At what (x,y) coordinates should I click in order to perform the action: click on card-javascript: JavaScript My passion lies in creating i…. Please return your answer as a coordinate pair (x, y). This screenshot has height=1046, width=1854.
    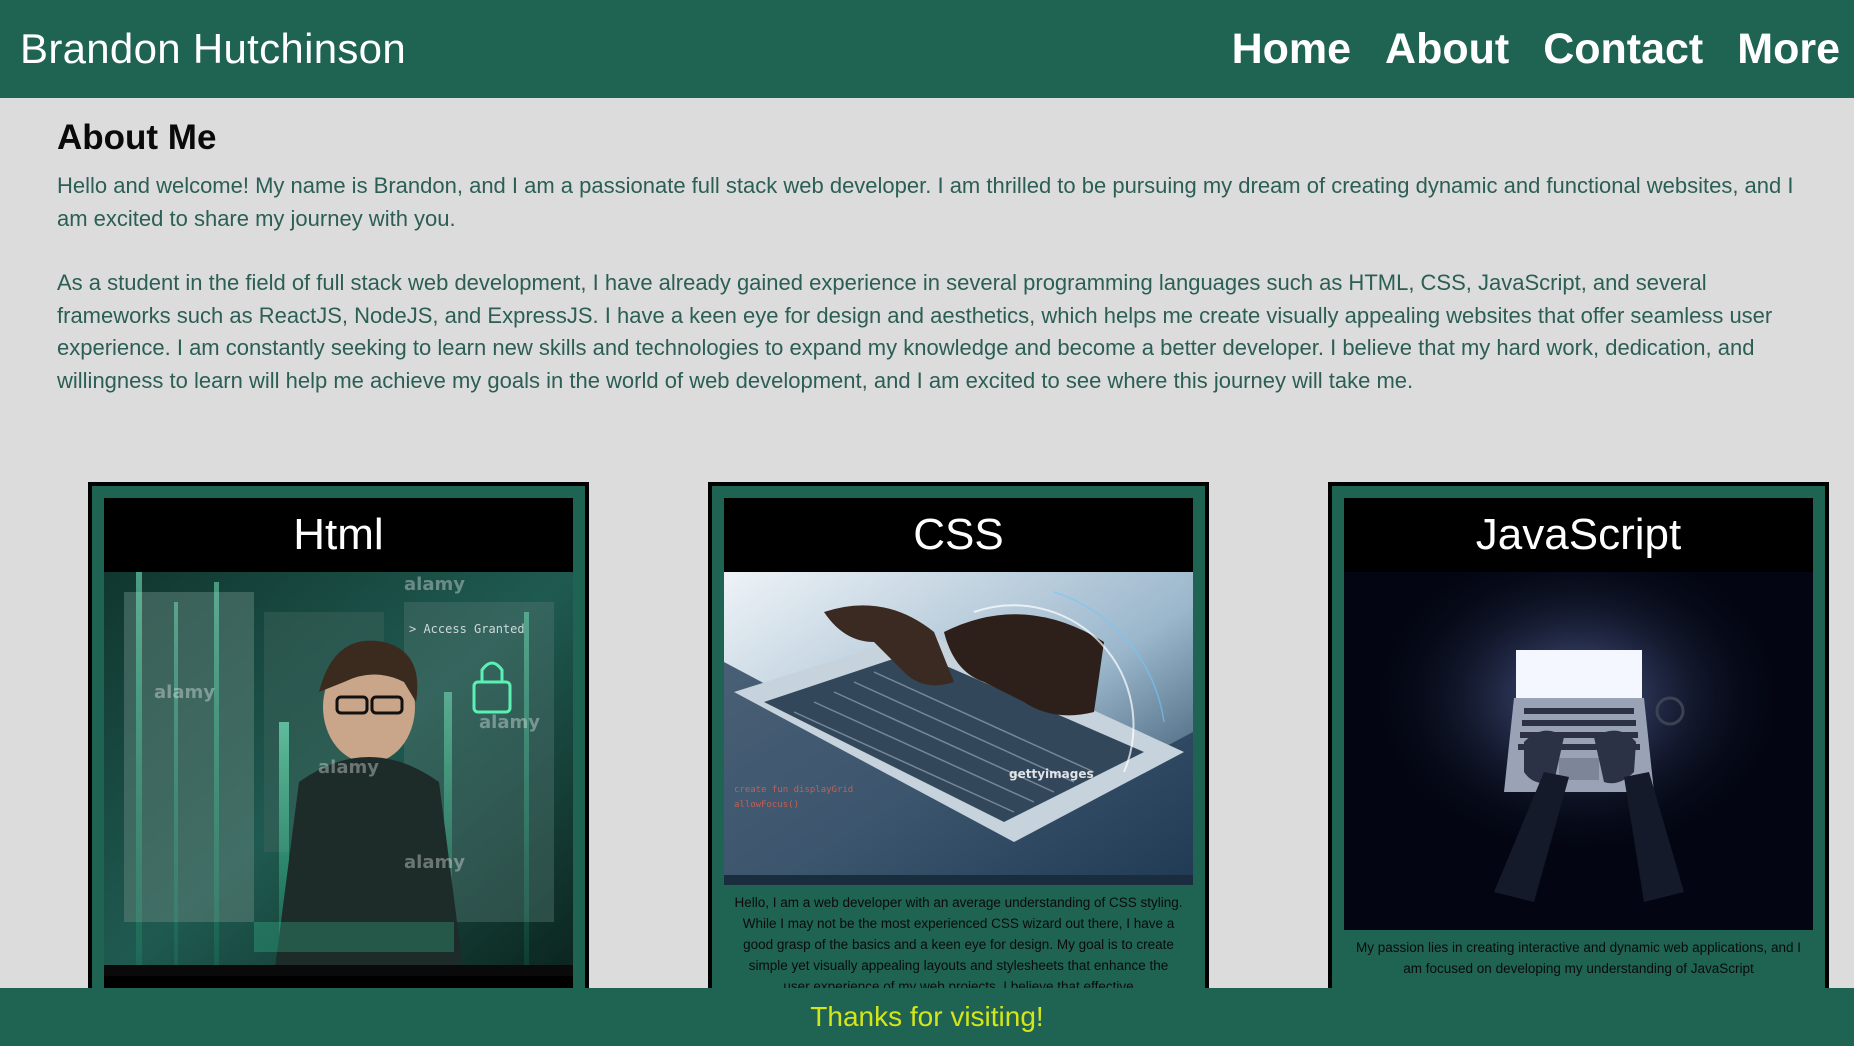
    Looking at the image, I should click on (1578, 742).